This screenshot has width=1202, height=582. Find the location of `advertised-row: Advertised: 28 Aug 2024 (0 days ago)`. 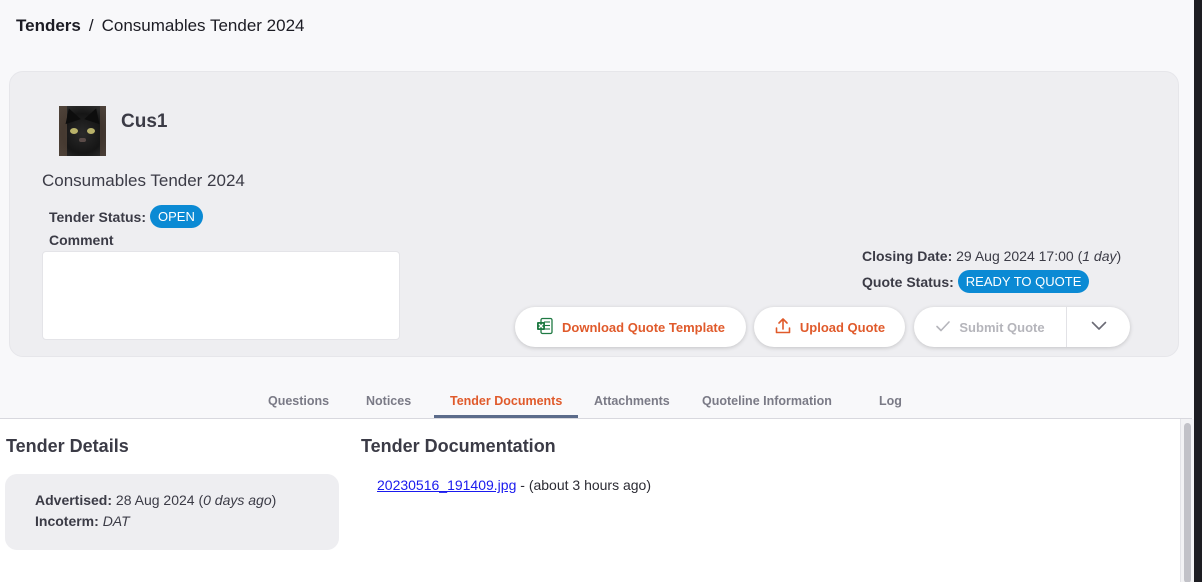

advertised-row: Advertised: 28 Aug 2024 (0 days ago) is located at coordinates (187, 500).